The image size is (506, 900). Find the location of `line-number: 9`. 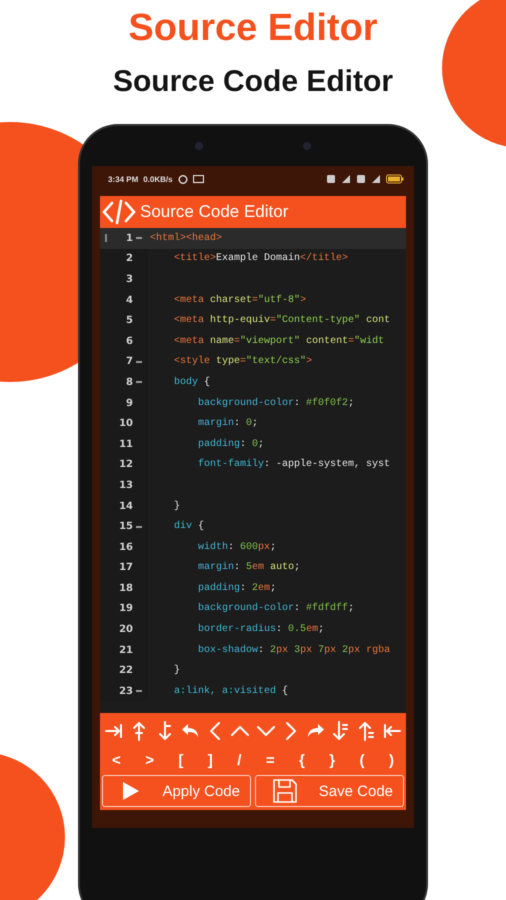

line-number: 9 is located at coordinates (129, 403).